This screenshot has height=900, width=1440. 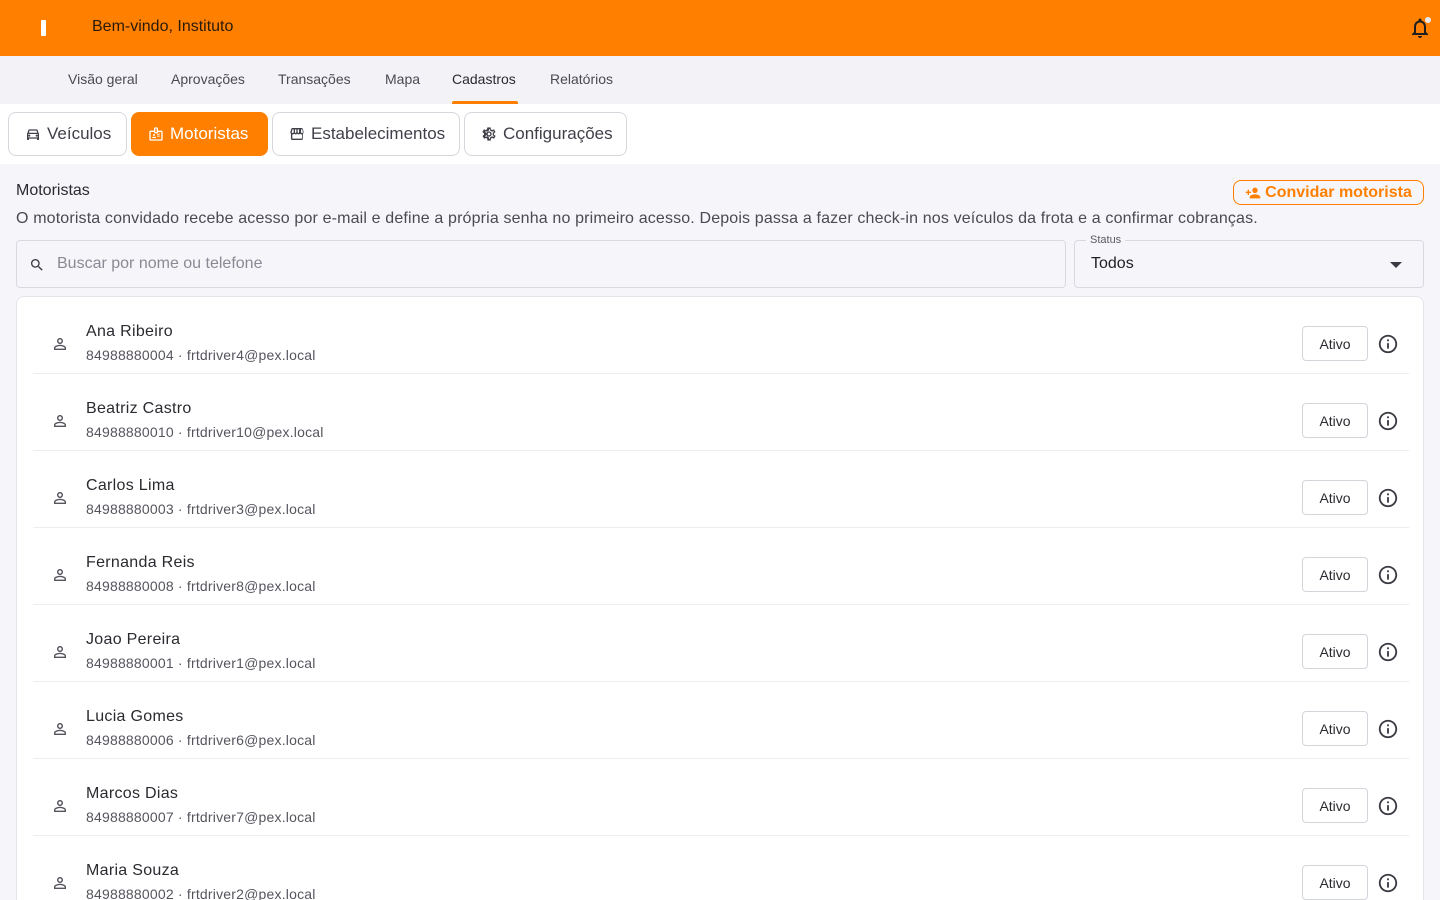 I want to click on driver-name: Marcos Dias, so click(x=132, y=793).